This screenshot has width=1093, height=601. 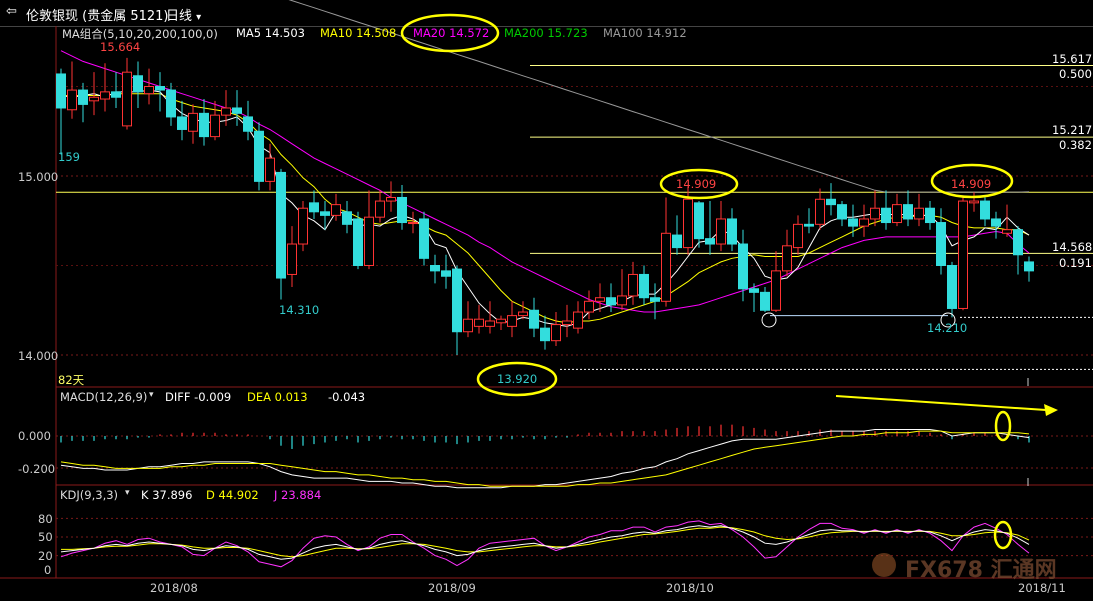 I want to click on highlight-kdj, so click(x=1003, y=535).